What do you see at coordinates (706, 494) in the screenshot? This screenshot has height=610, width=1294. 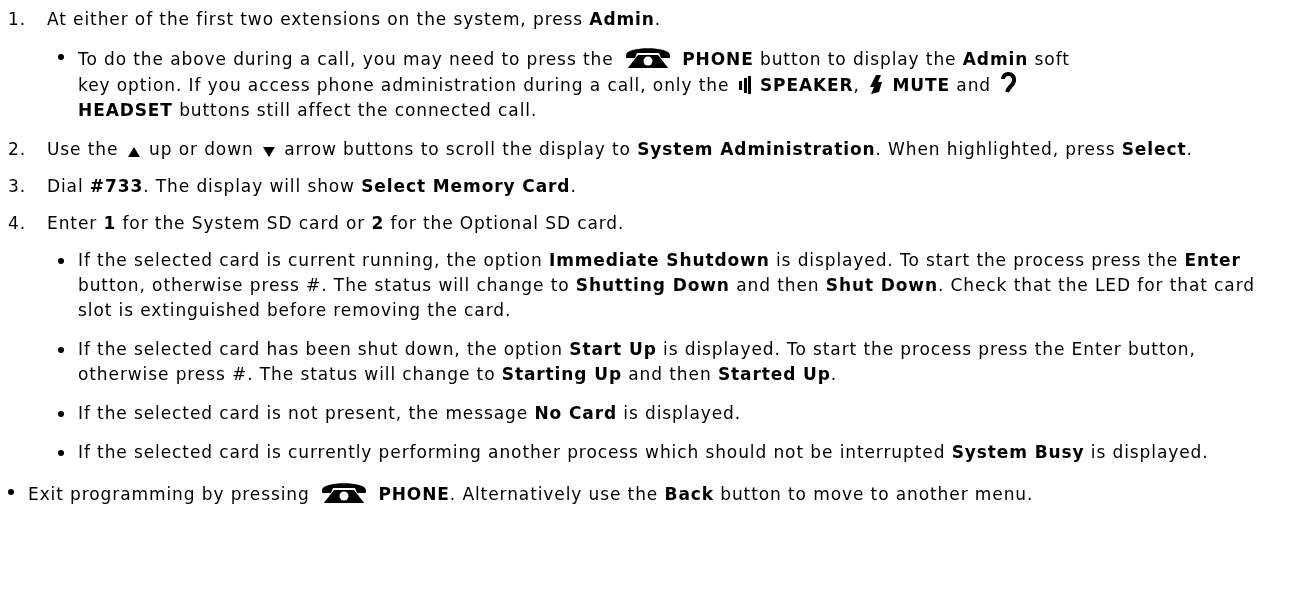 I see `instruction-text: PHONE. Alternatively use the Back button to move to another menu.` at bounding box center [706, 494].